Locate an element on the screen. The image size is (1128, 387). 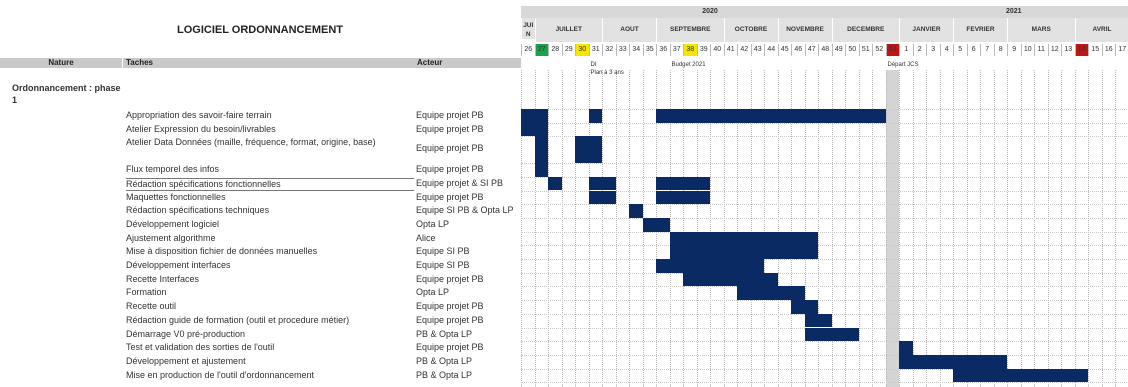
task-name: Développement et ajustement is located at coordinates (186, 360).